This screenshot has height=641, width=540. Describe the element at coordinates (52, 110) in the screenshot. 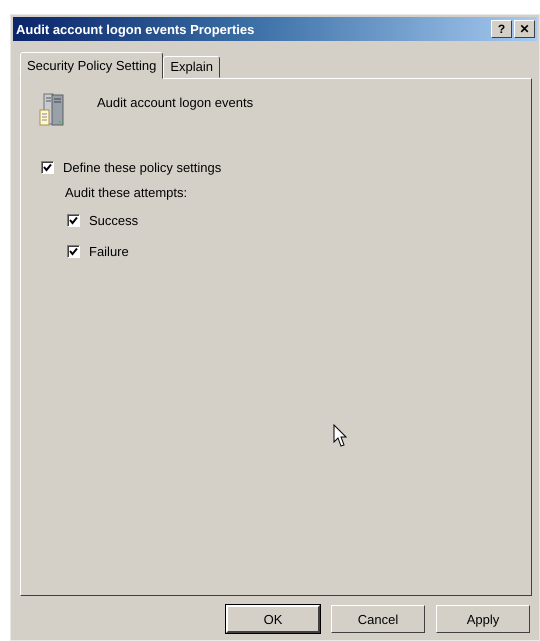

I see `server-document-icon` at that location.